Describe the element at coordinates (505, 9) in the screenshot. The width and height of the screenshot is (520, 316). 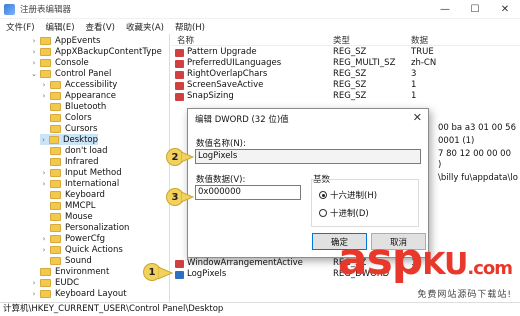
I see `close-button: ✕` at that location.